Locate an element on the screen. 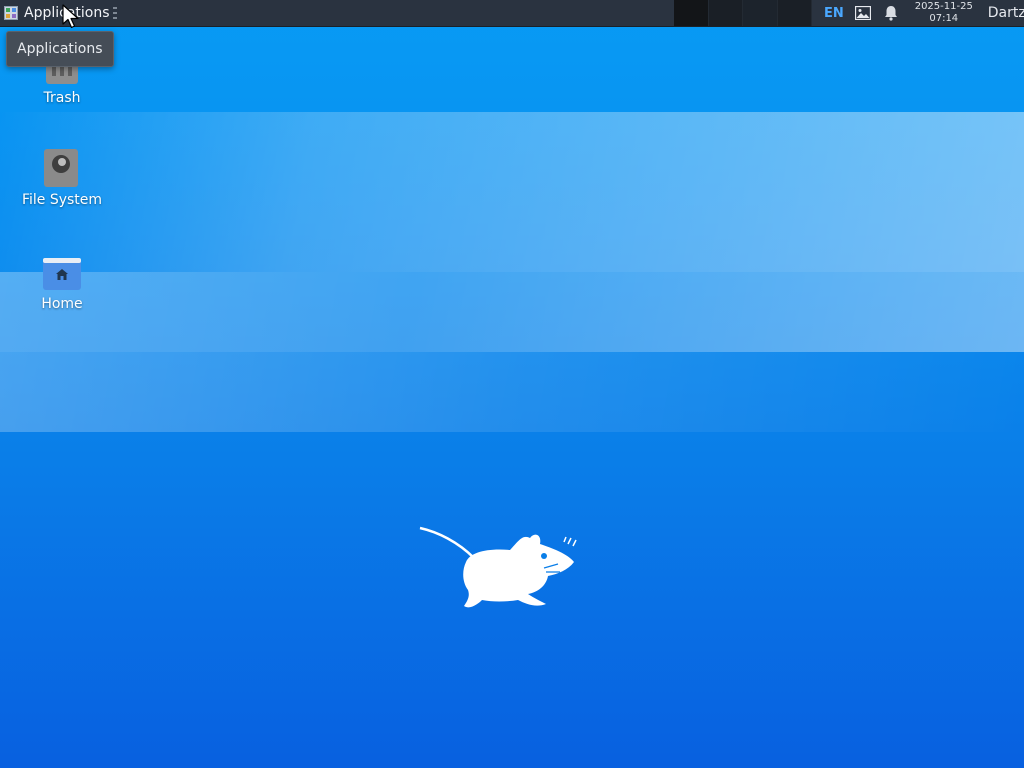  desktop-icon-home: Home is located at coordinates (62, 282).